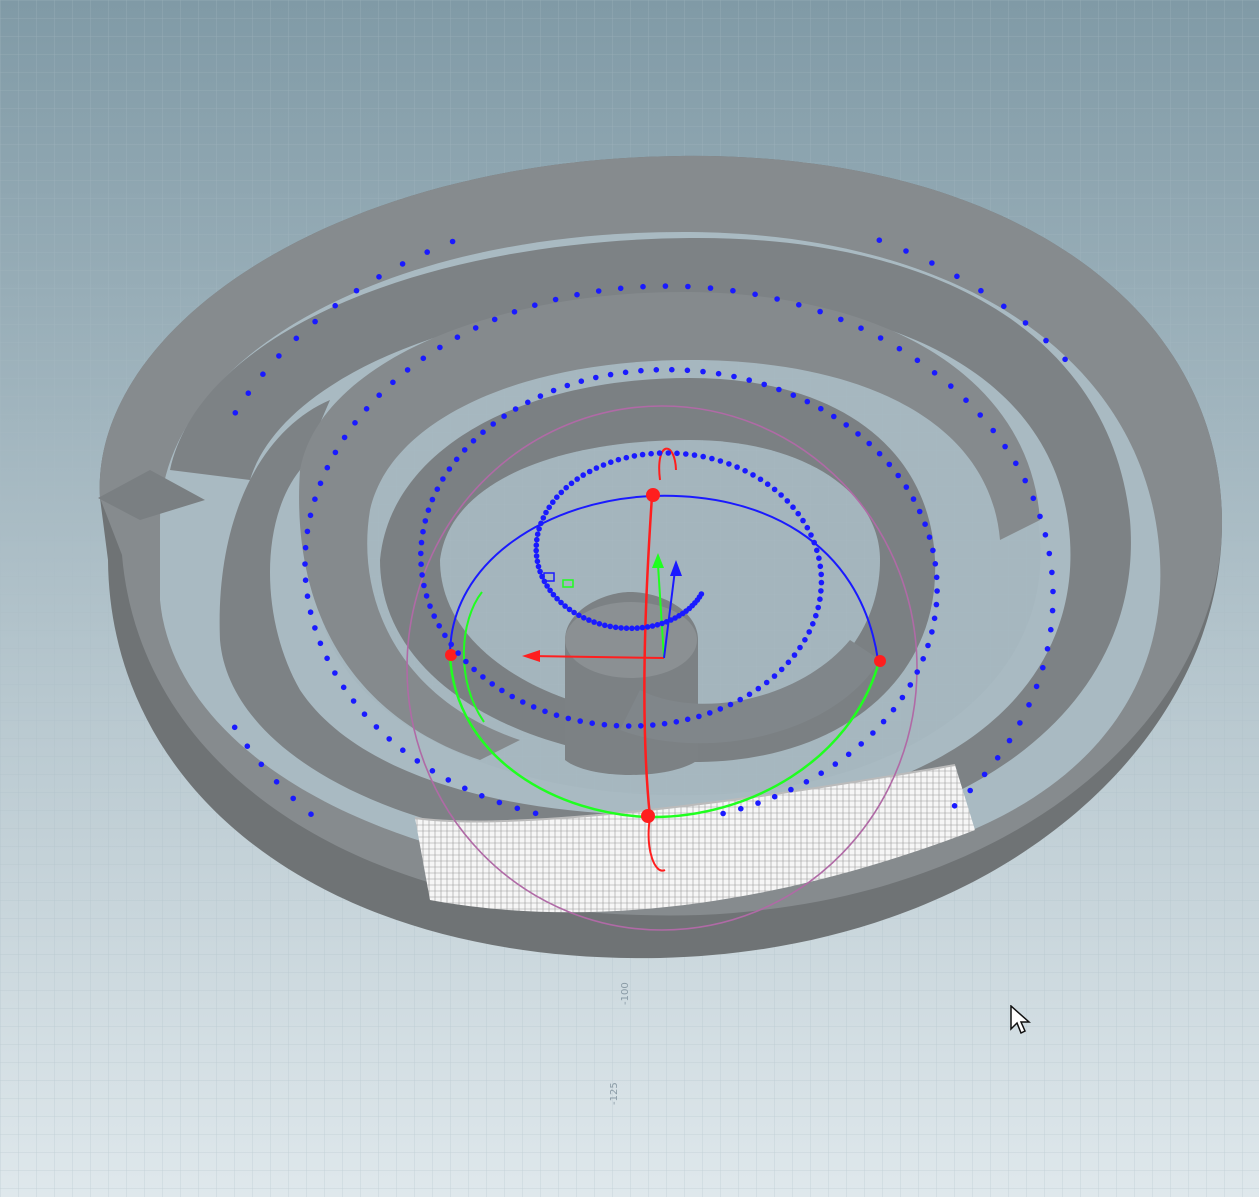  I want to click on handle-top, so click(653, 495).